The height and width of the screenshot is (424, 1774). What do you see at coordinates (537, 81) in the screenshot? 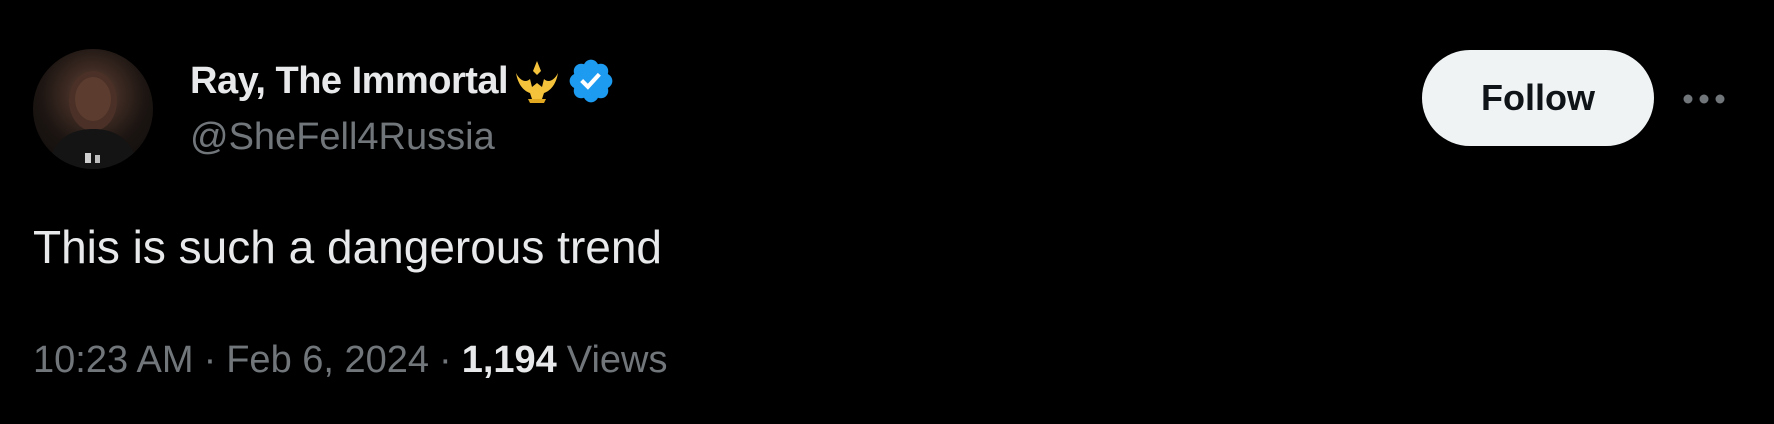
I see `crown-icon` at bounding box center [537, 81].